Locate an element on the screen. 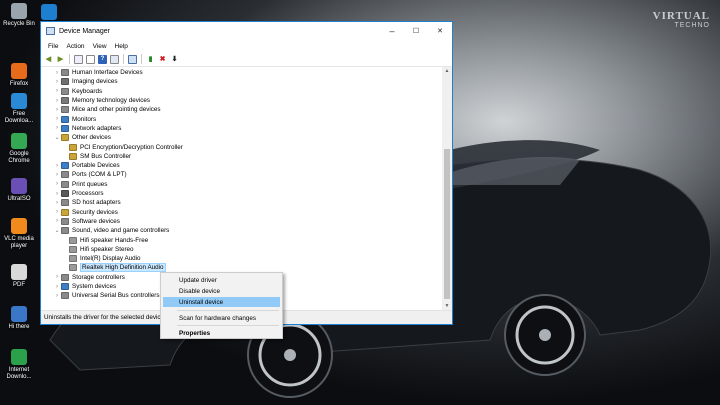  desktop-icon: Recycle Bin is located at coordinates (19, 15).